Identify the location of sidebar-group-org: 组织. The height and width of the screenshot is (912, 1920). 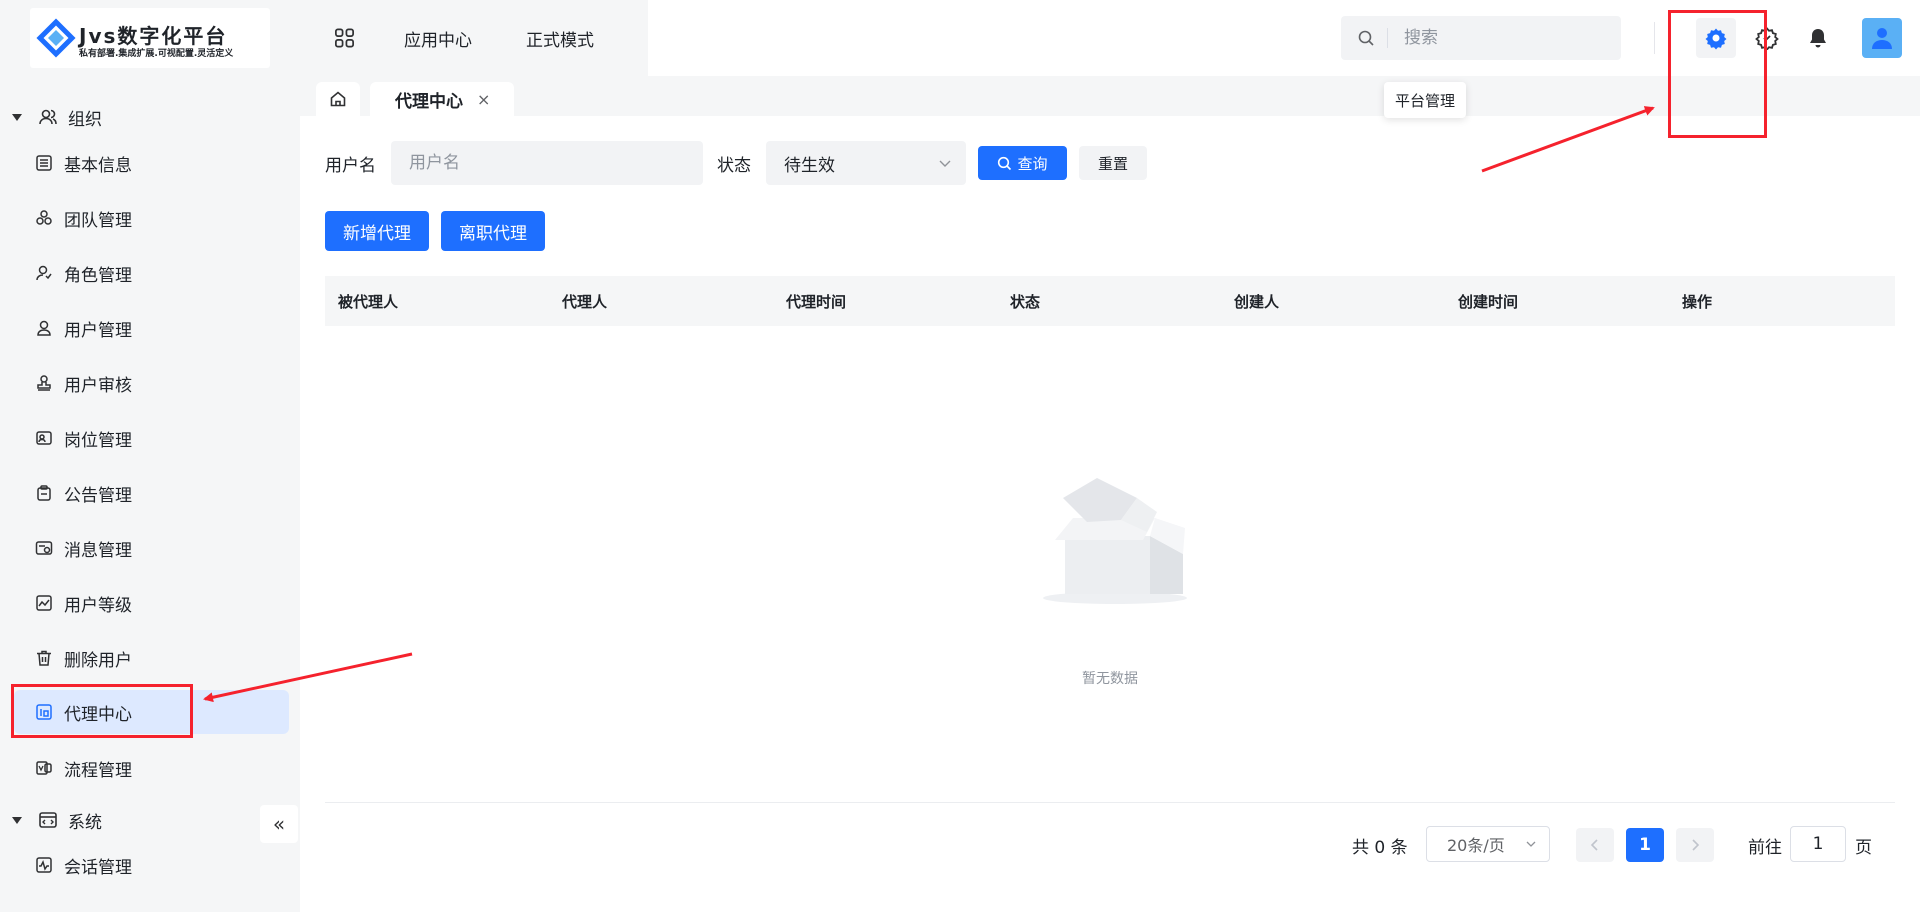
(57, 117).